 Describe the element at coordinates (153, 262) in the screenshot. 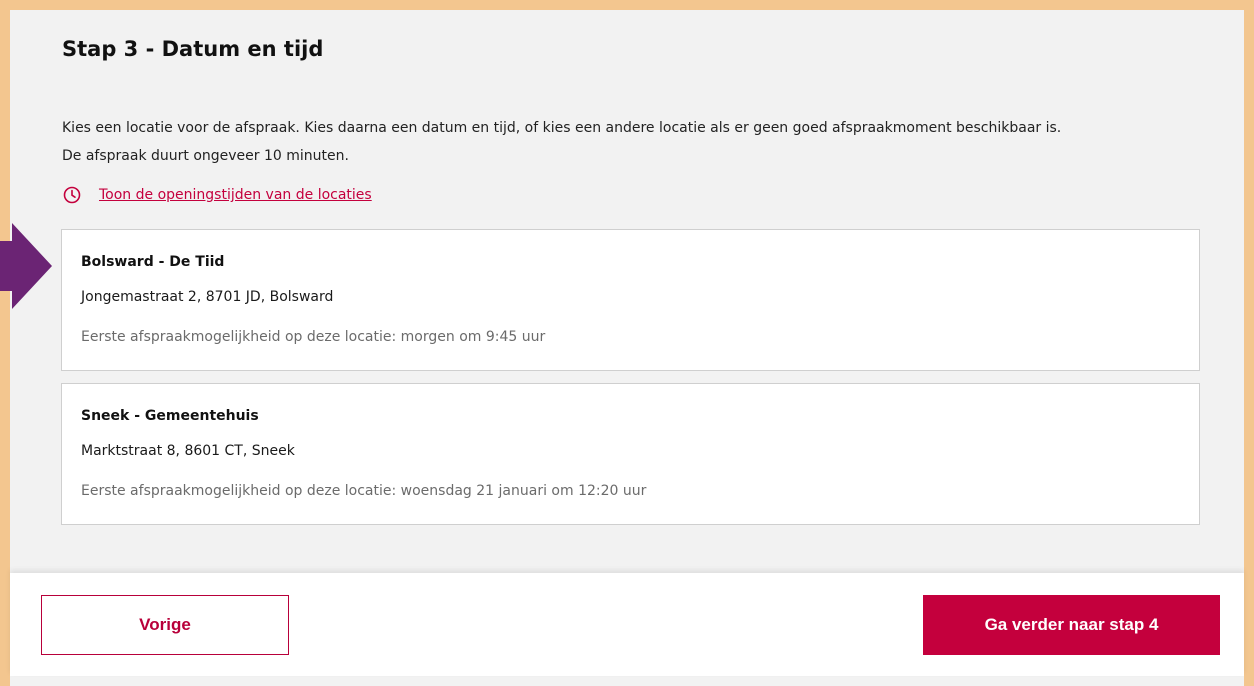

I see `location-name: Bolsward - De Tiid` at that location.